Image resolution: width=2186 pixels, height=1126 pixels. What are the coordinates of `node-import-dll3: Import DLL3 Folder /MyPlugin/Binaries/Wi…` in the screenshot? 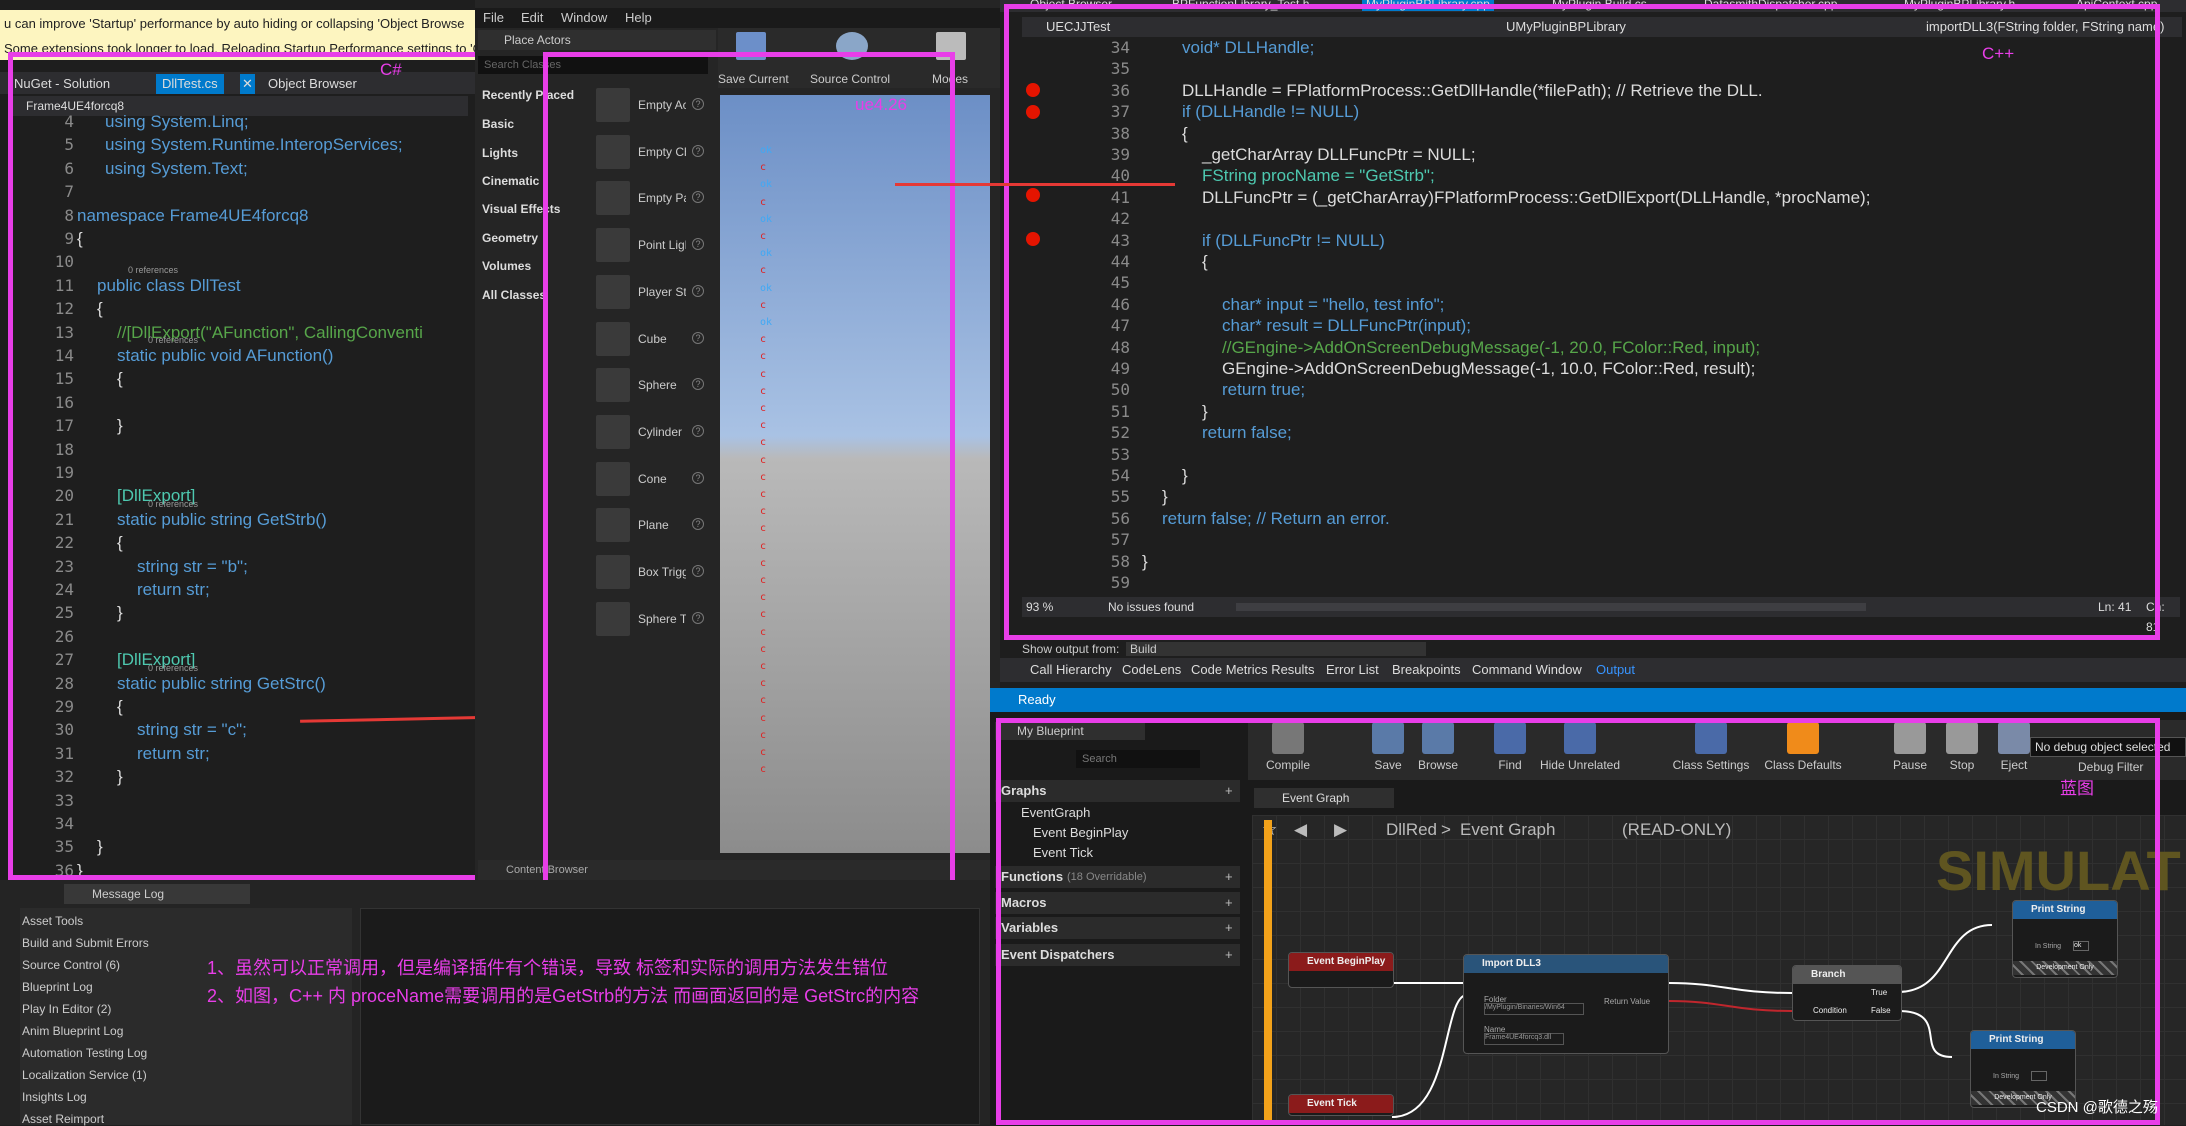 It's located at (1566, 1004).